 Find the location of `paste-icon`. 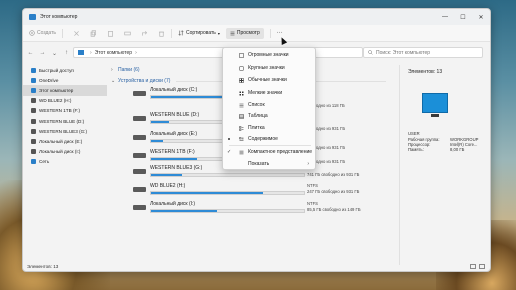

paste-icon is located at coordinates (110, 33).